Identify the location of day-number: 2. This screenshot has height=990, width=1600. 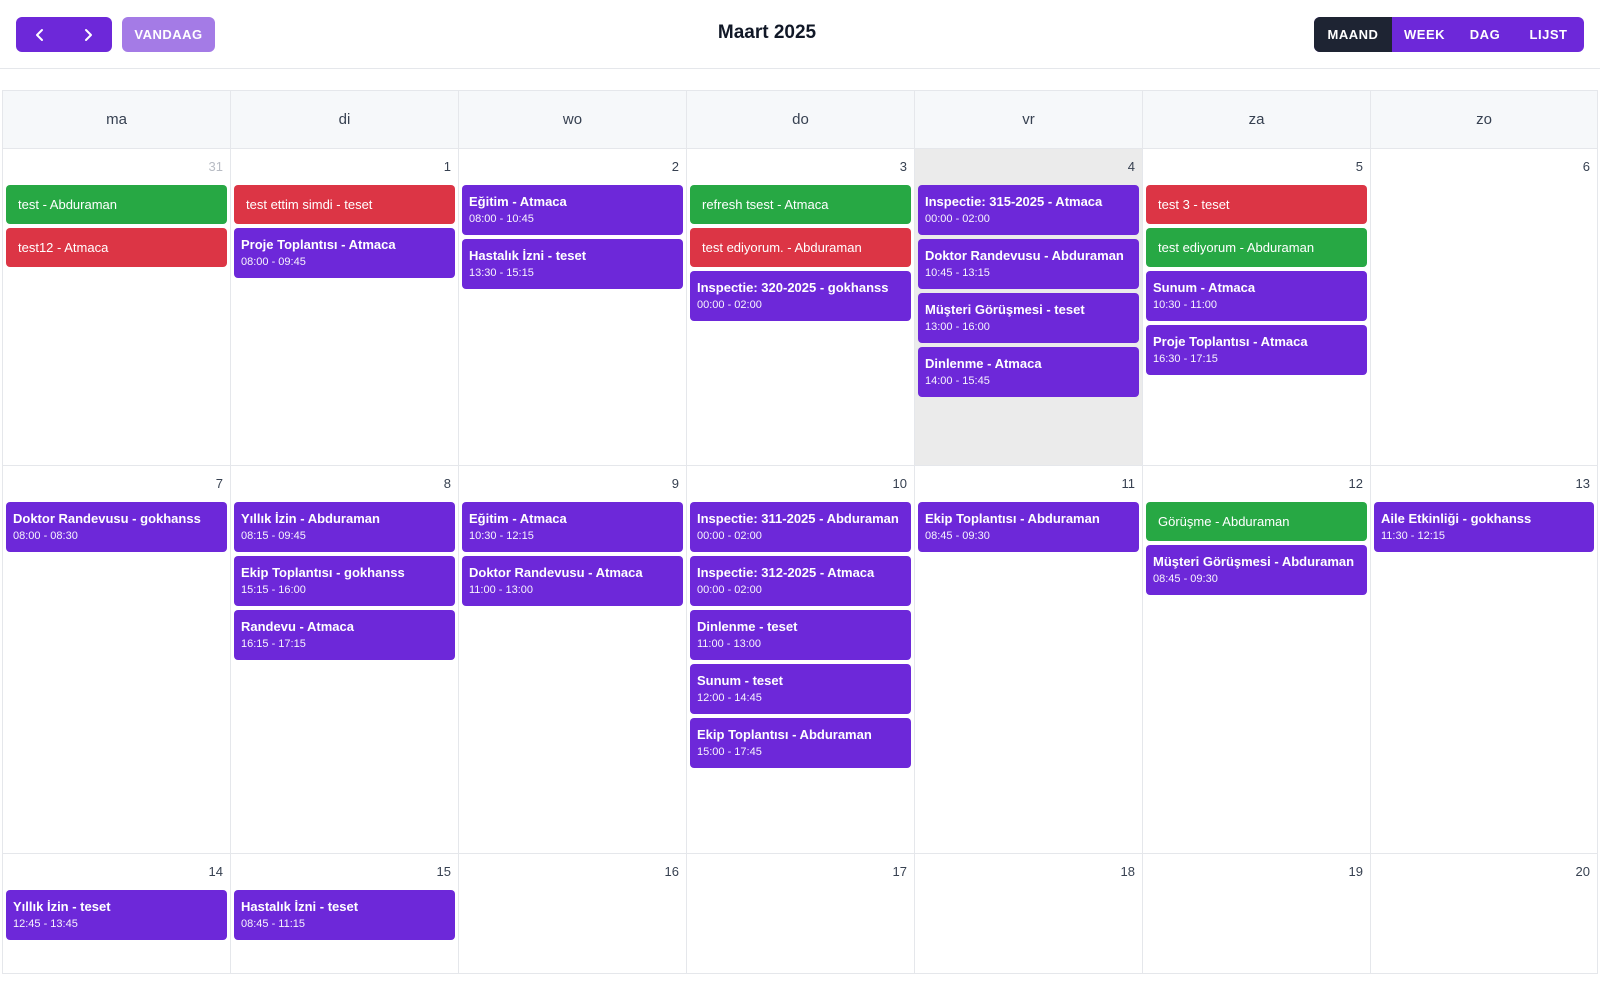
(675, 166).